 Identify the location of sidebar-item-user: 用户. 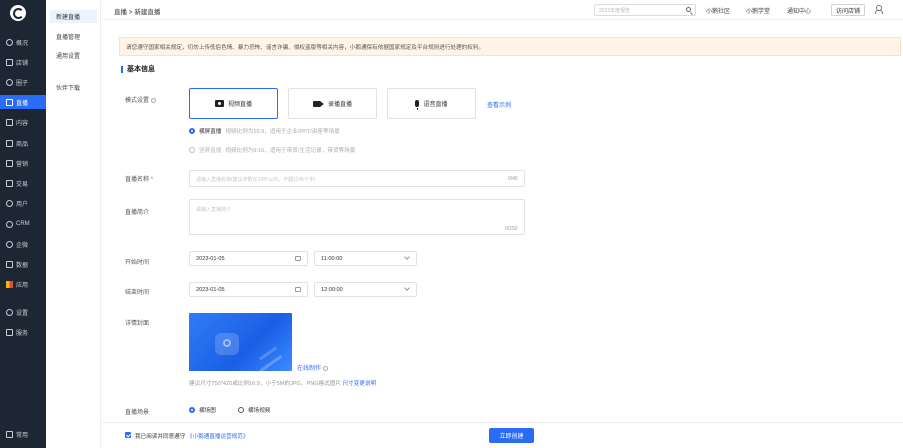
(23, 203).